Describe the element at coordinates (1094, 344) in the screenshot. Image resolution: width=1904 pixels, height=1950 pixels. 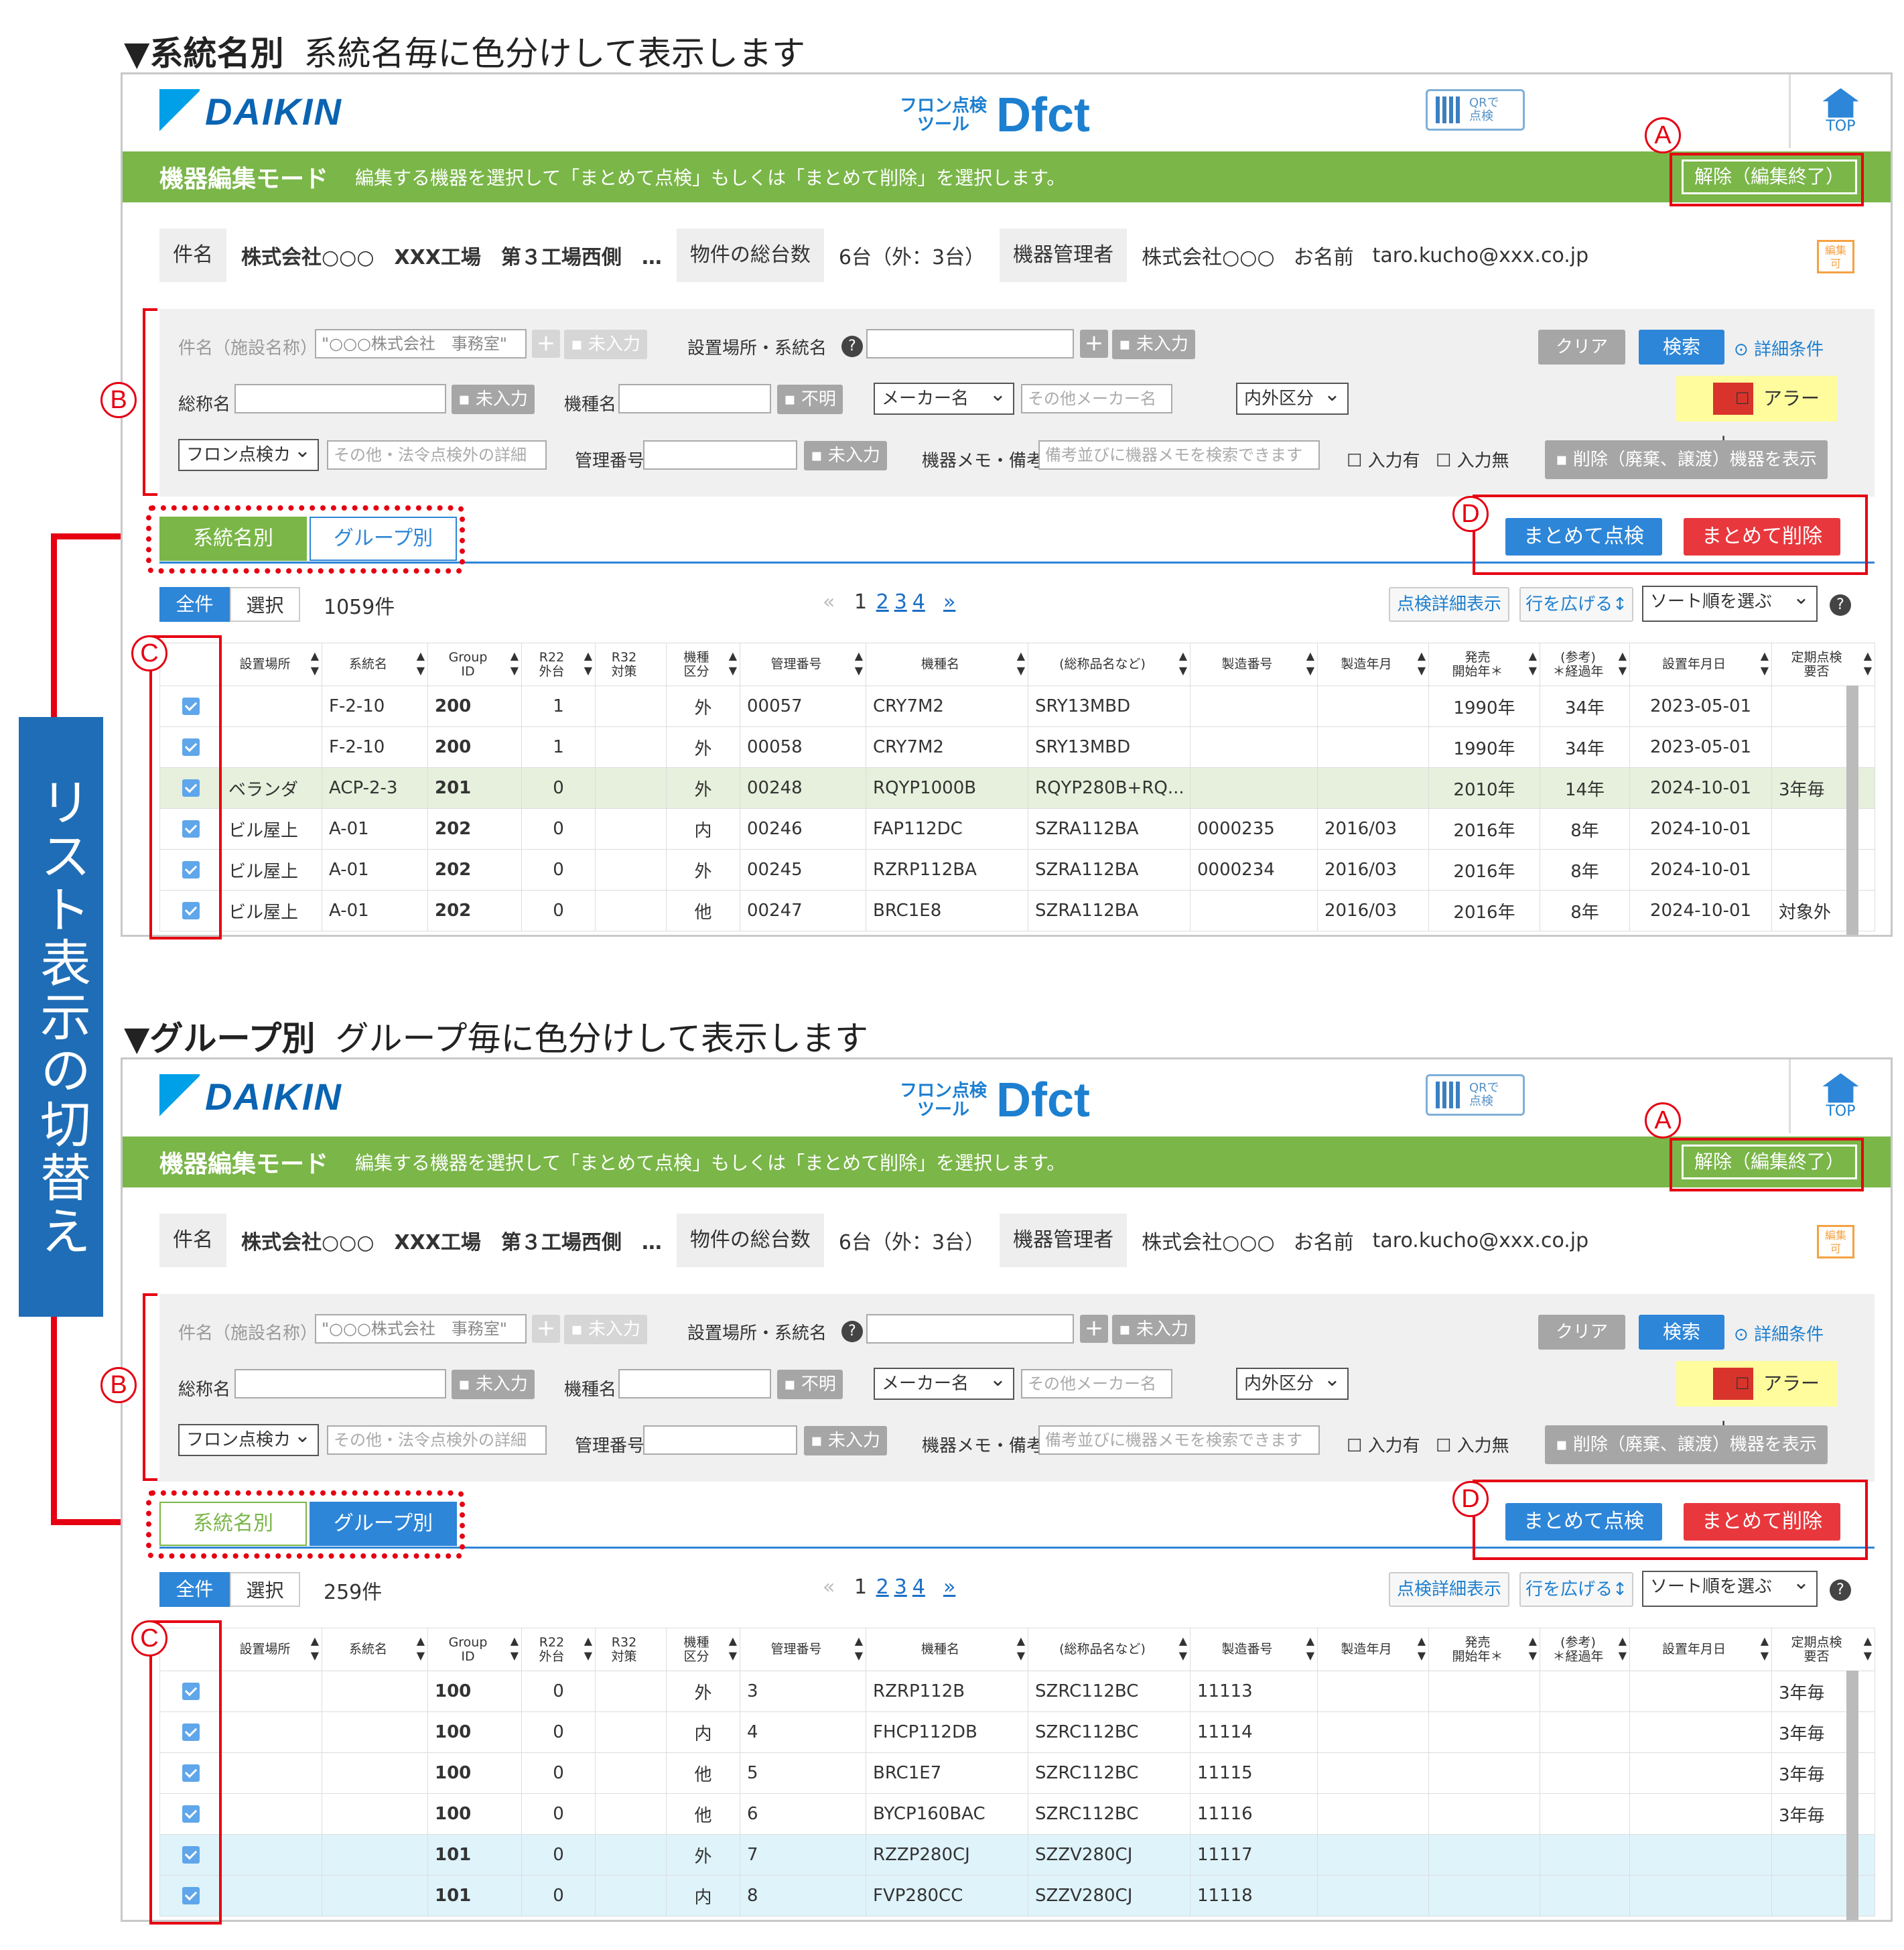
I see `location-add-button: +` at that location.